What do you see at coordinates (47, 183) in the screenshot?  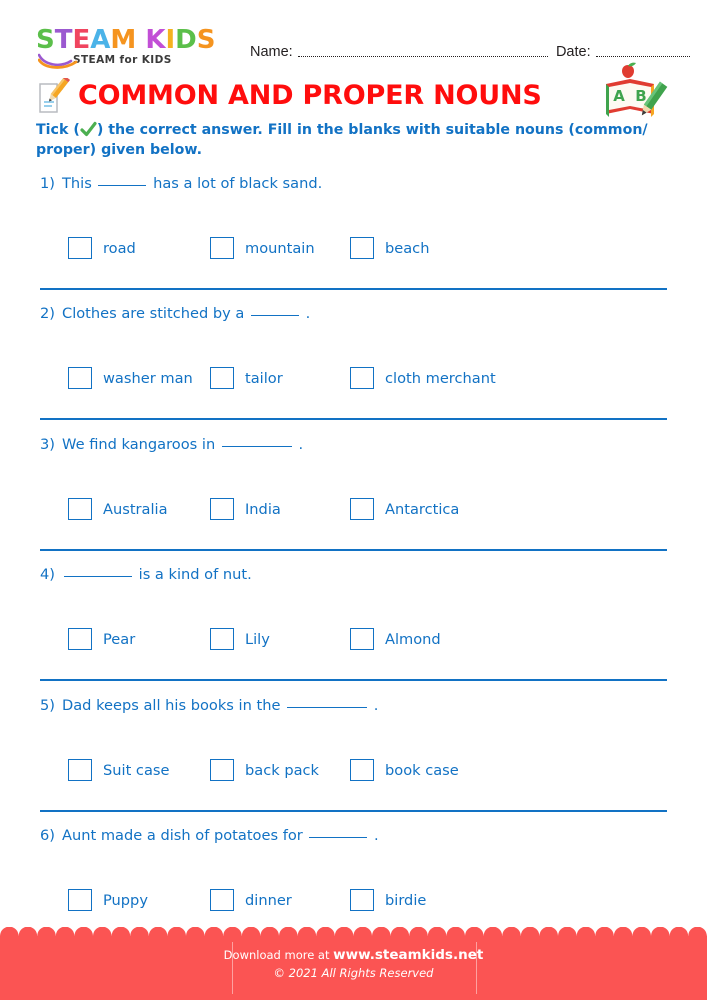 I see `question-number: 1)` at bounding box center [47, 183].